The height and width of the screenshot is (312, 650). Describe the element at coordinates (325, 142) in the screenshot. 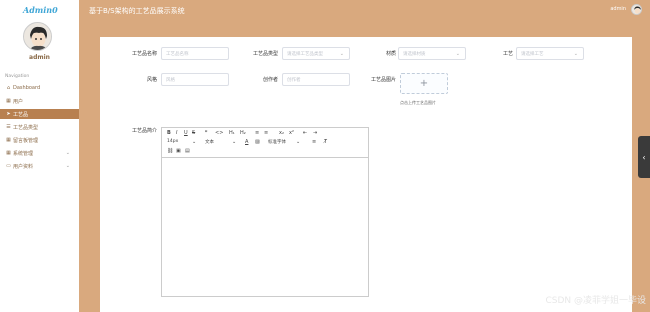

I see `clear-format-button: T̸` at that location.